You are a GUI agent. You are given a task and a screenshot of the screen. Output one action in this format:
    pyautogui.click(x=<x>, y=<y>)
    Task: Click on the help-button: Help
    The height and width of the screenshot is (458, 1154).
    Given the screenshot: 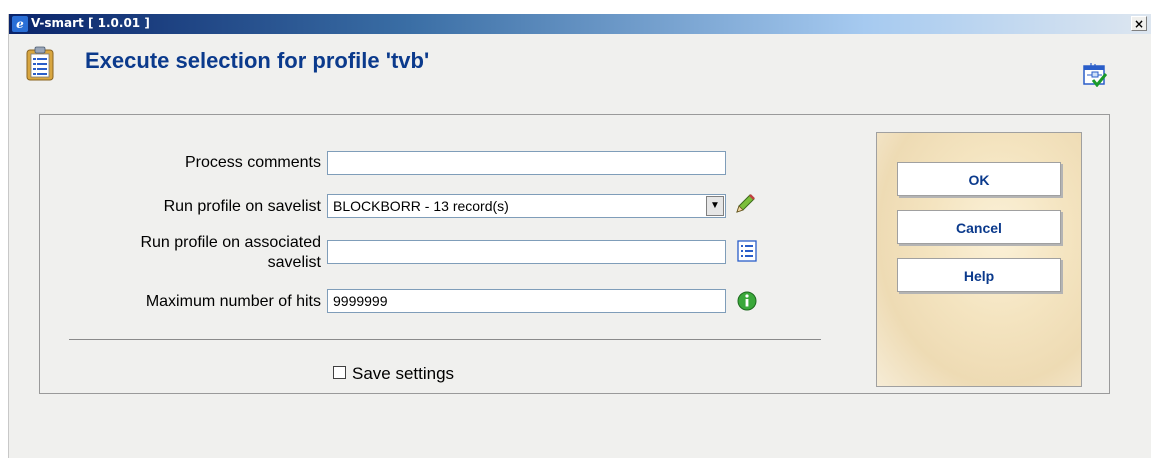 What is the action you would take?
    pyautogui.click(x=979, y=275)
    